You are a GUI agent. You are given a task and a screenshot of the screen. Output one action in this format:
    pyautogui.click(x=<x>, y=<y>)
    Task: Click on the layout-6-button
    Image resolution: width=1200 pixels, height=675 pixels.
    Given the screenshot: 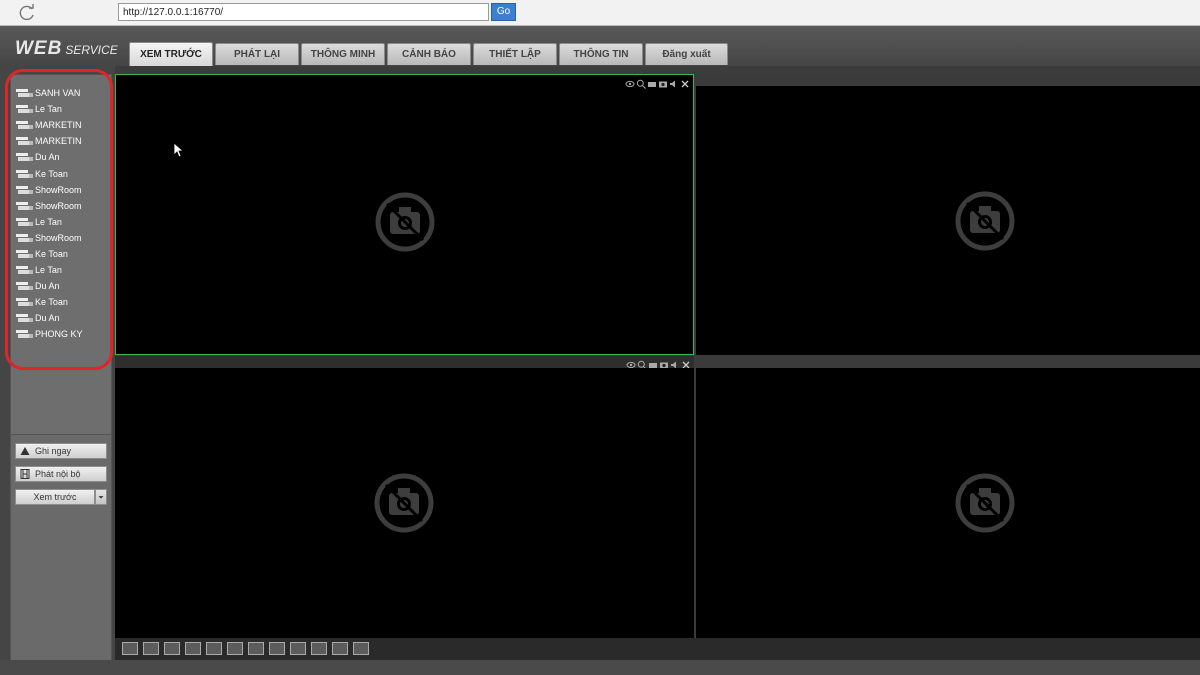 What is the action you would take?
    pyautogui.click(x=256, y=648)
    